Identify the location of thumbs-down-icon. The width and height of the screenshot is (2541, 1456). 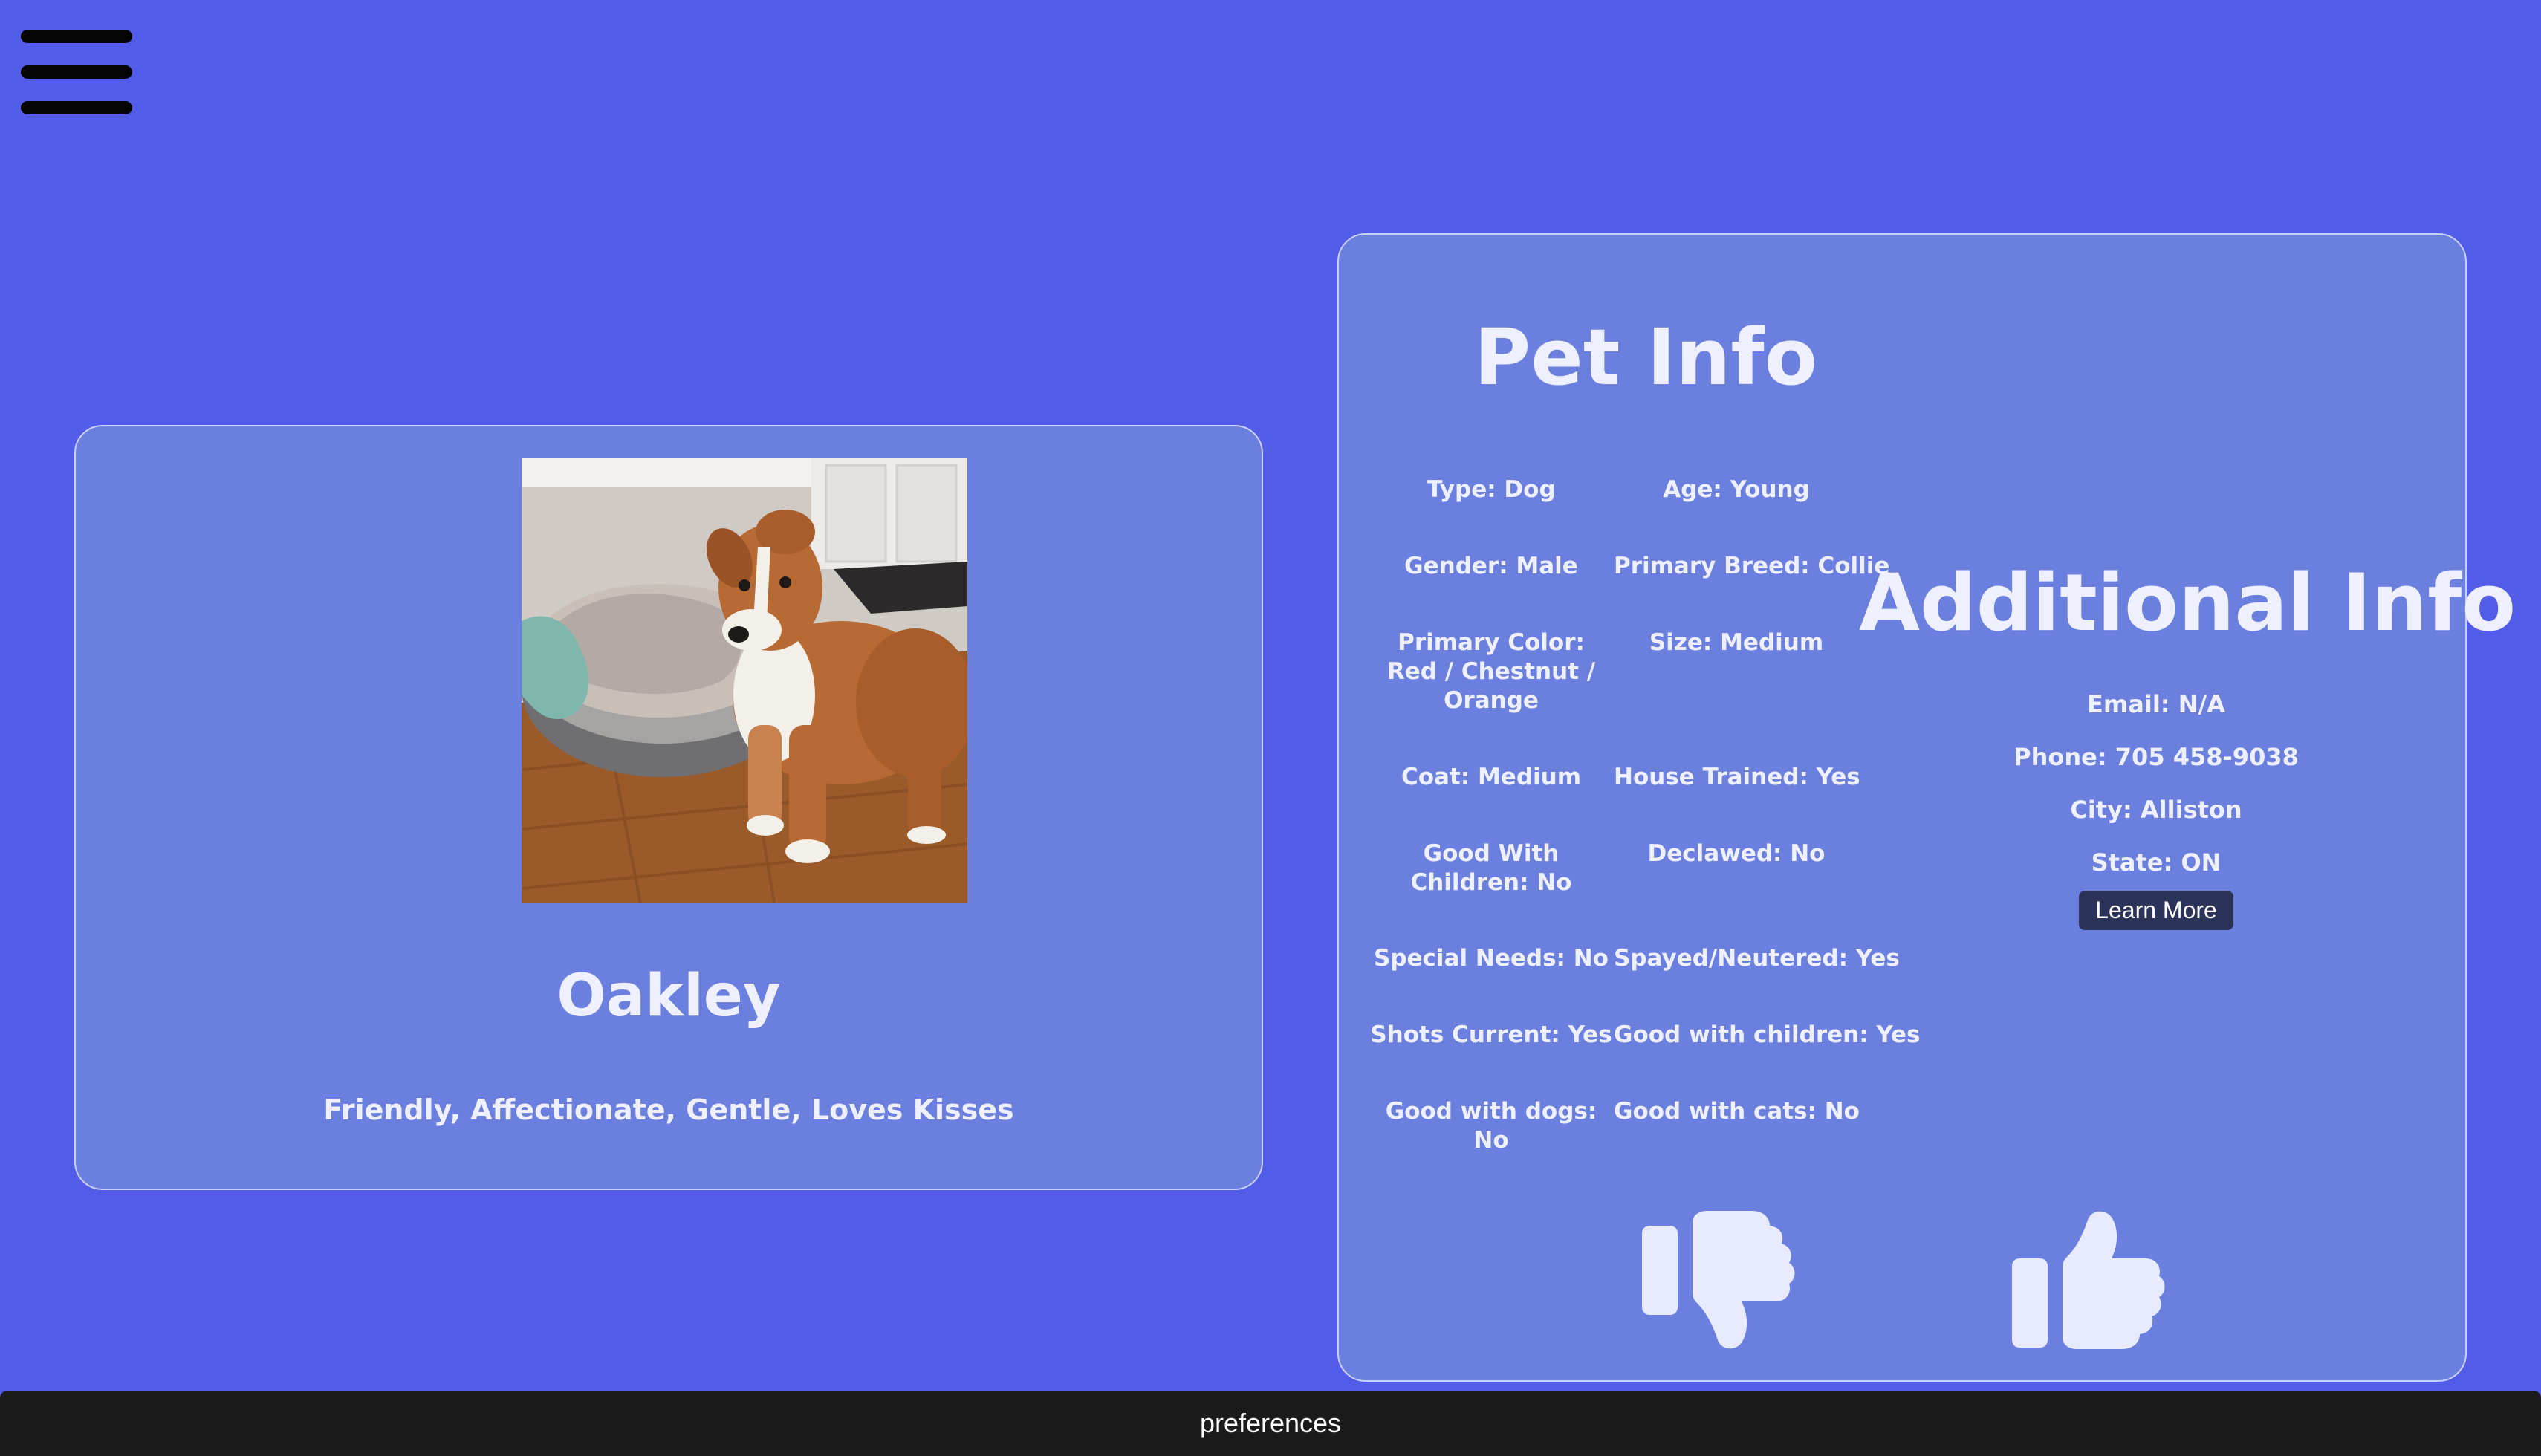
(1717, 1280).